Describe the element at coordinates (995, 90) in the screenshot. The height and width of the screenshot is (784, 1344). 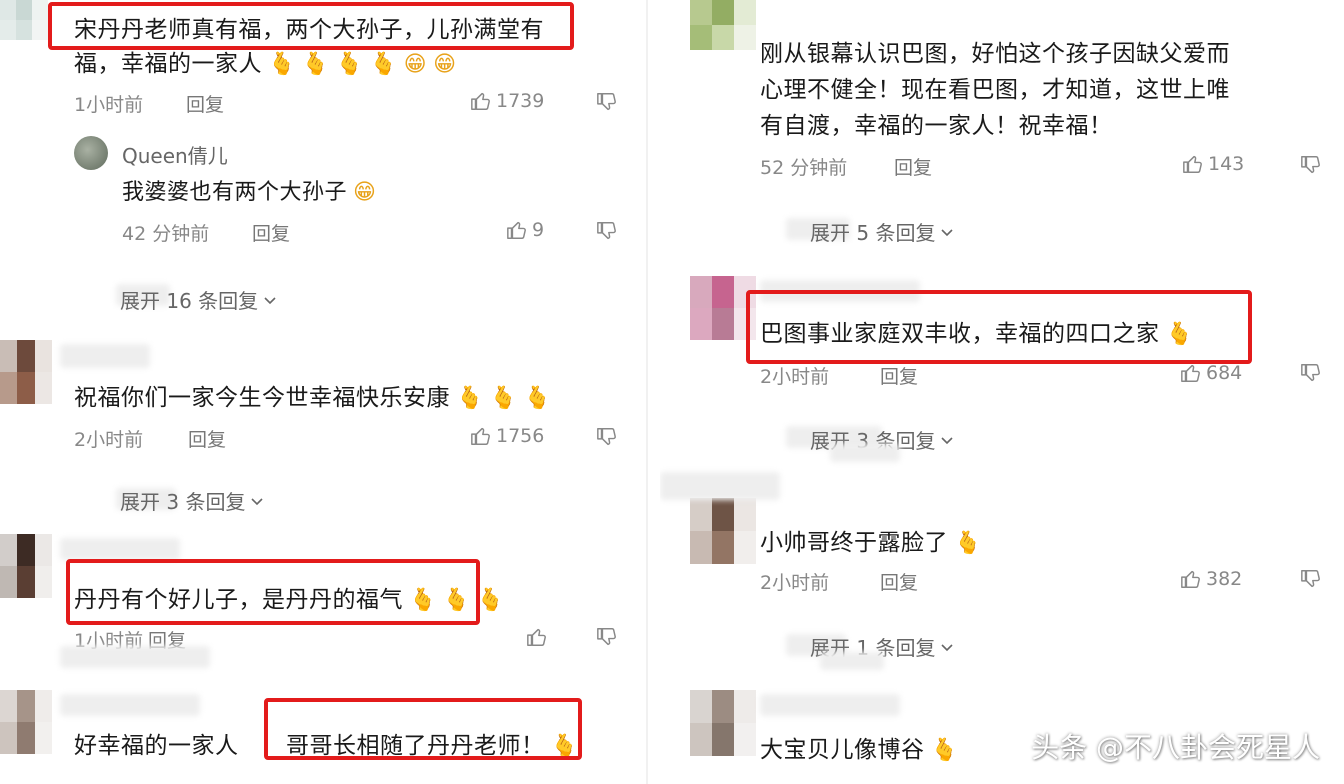
I see `comment-text: 心理不健全！现在看巴图，才知道，这世上唯` at that location.